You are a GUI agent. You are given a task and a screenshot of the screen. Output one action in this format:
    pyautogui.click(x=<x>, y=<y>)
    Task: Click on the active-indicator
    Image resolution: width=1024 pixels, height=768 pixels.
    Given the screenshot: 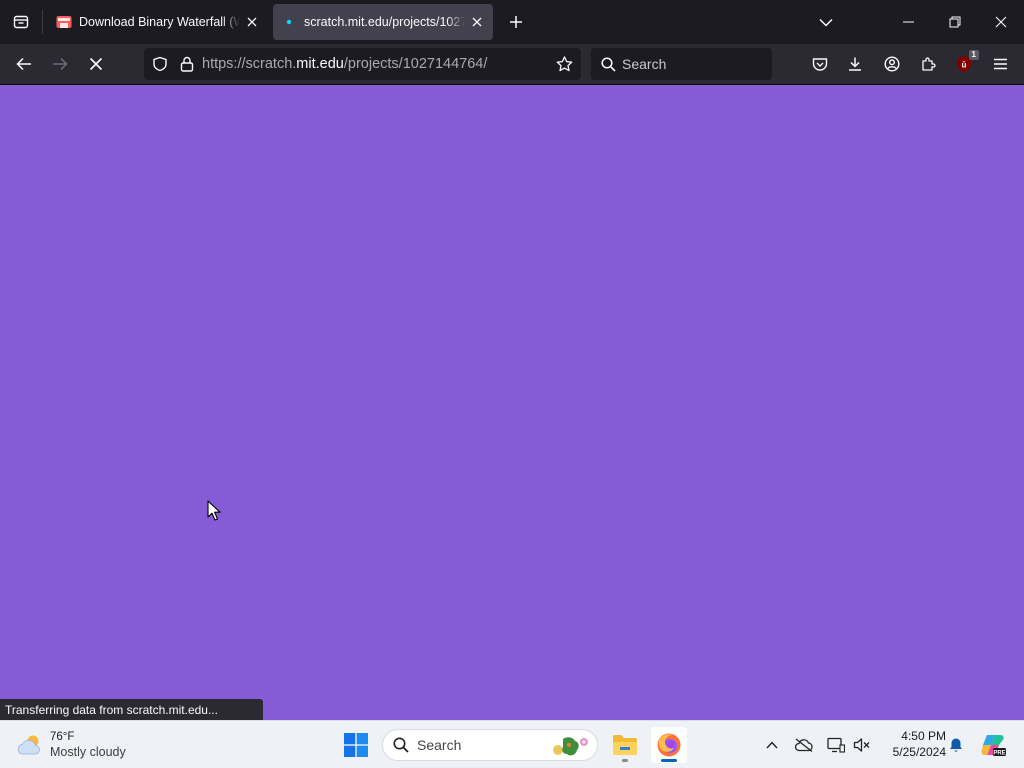 What is the action you would take?
    pyautogui.click(x=669, y=760)
    